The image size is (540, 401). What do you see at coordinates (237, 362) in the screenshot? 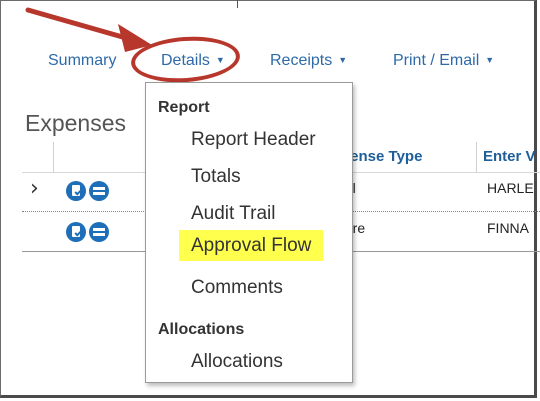
I see `menu-item-allocations: Allocations` at bounding box center [237, 362].